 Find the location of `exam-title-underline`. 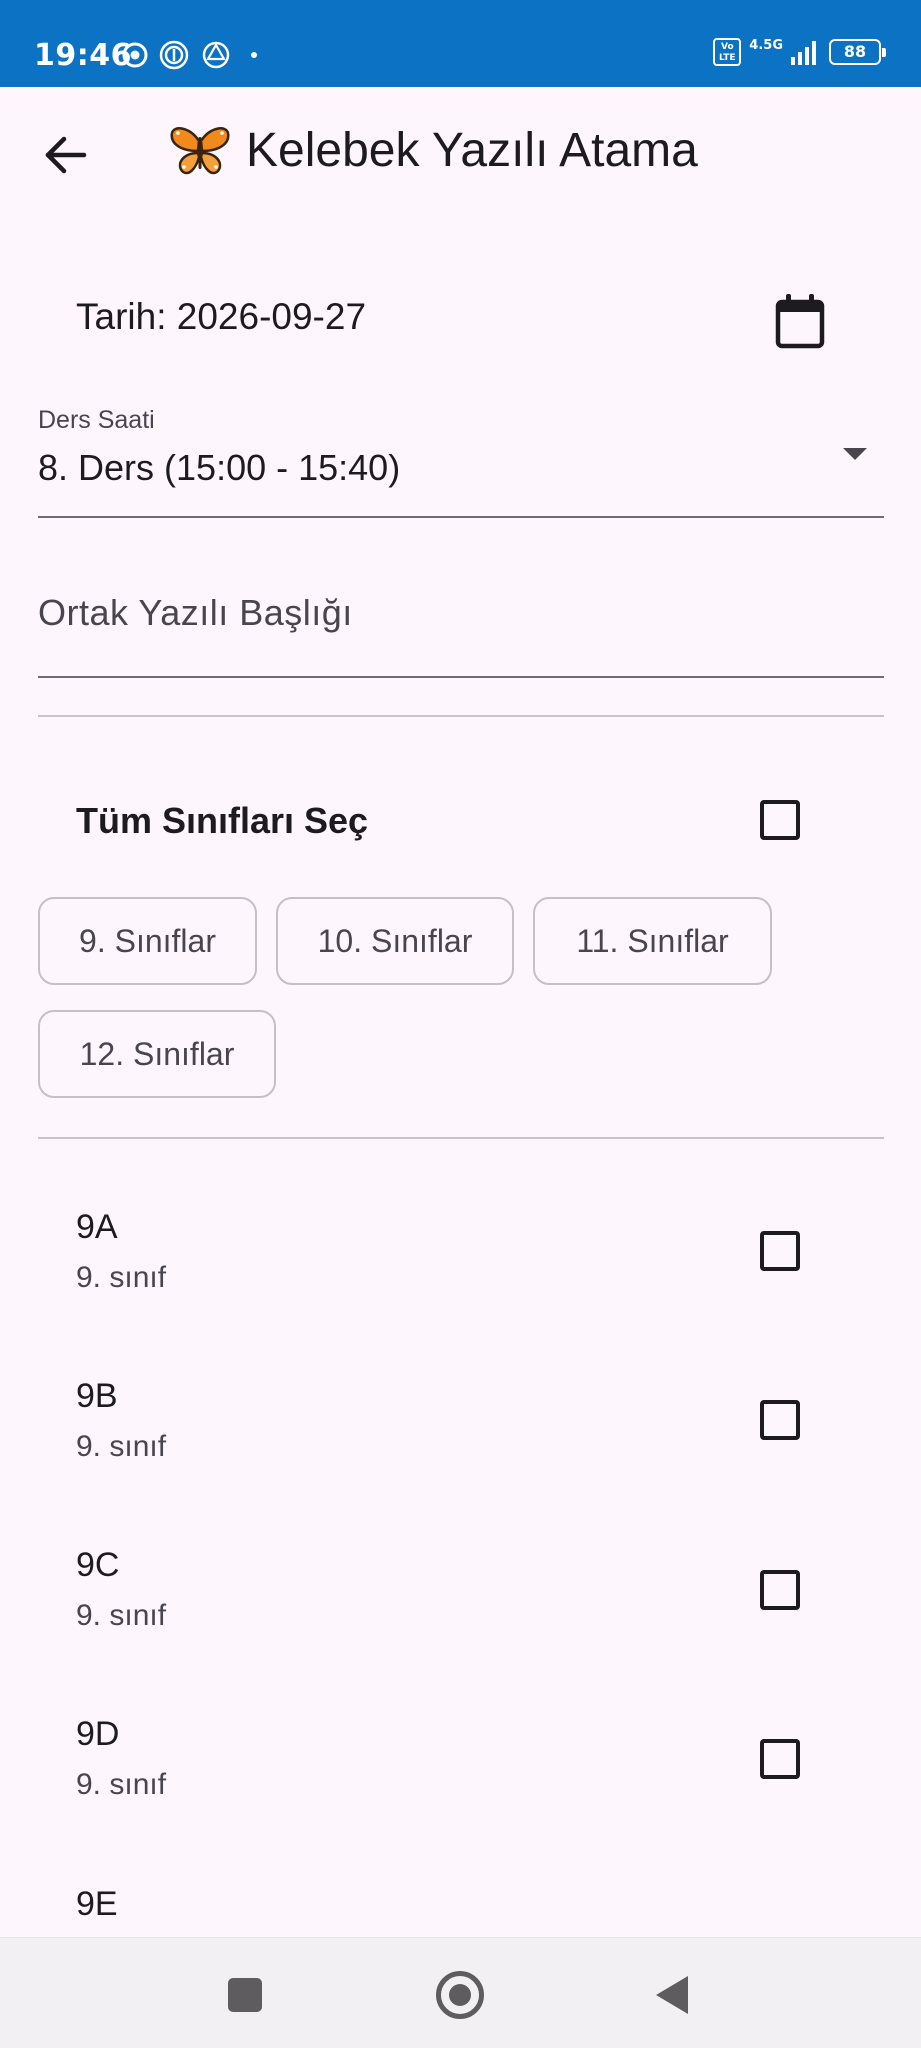

exam-title-underline is located at coordinates (461, 677).